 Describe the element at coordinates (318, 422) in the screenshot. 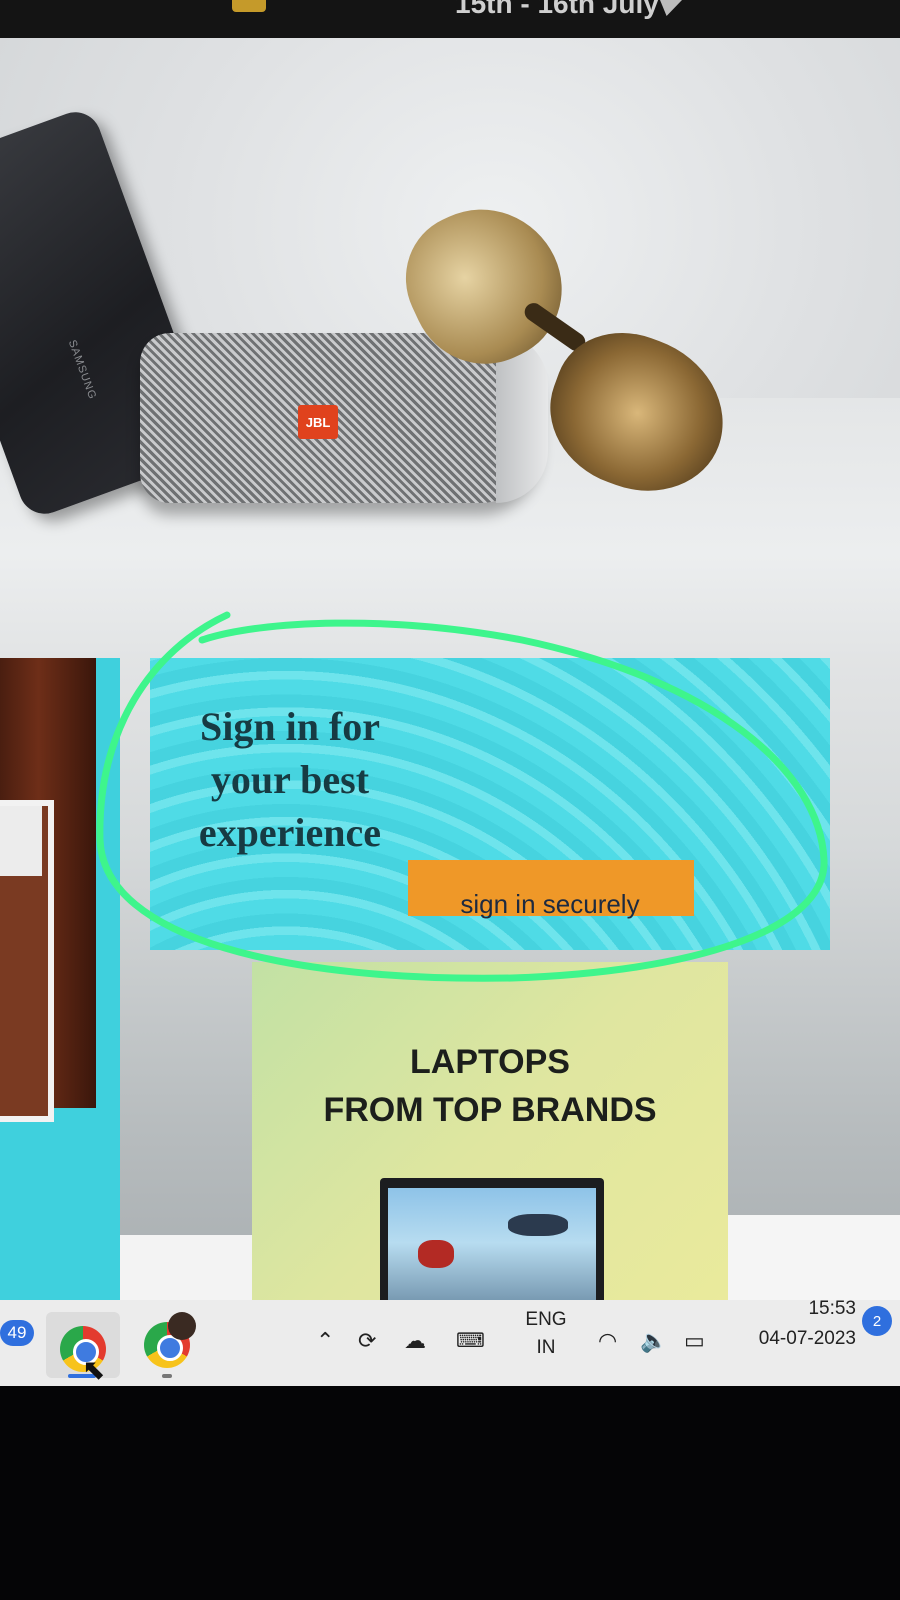

I see `speaker-logo: JBL` at that location.